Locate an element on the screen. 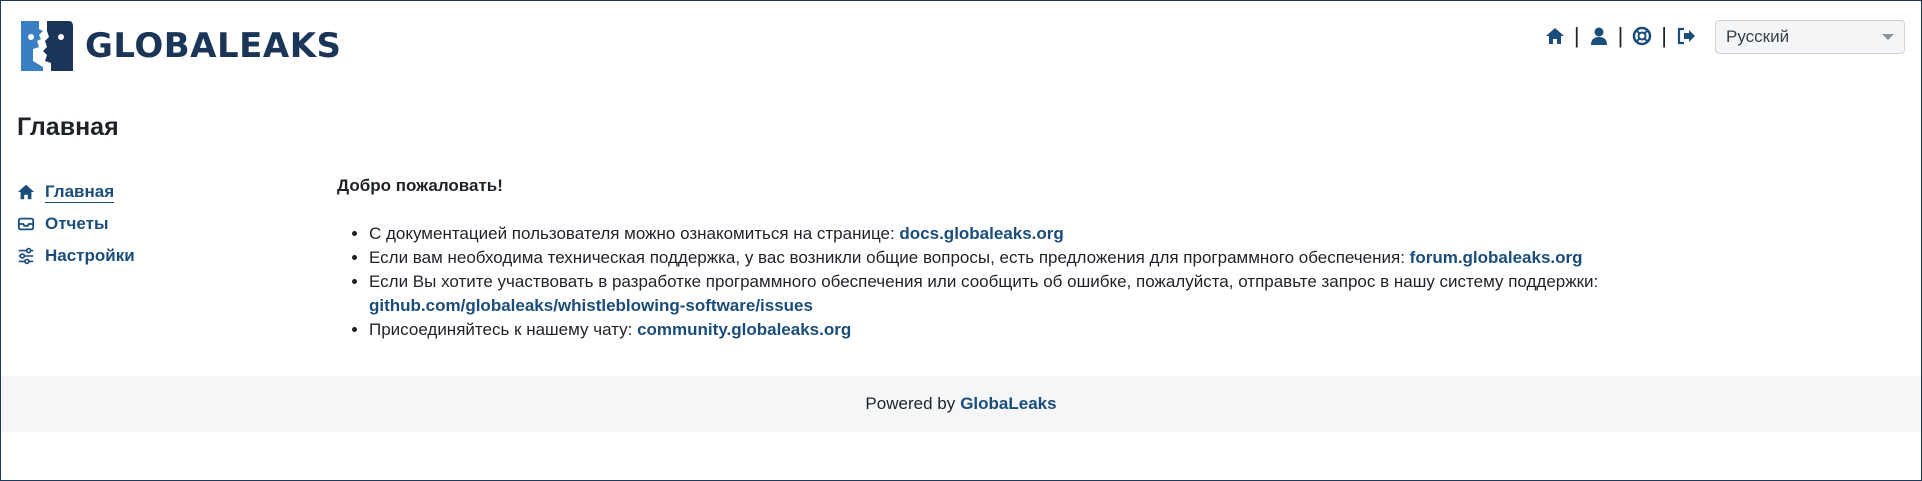  logo: GLOBALEAKS is located at coordinates (179, 46).